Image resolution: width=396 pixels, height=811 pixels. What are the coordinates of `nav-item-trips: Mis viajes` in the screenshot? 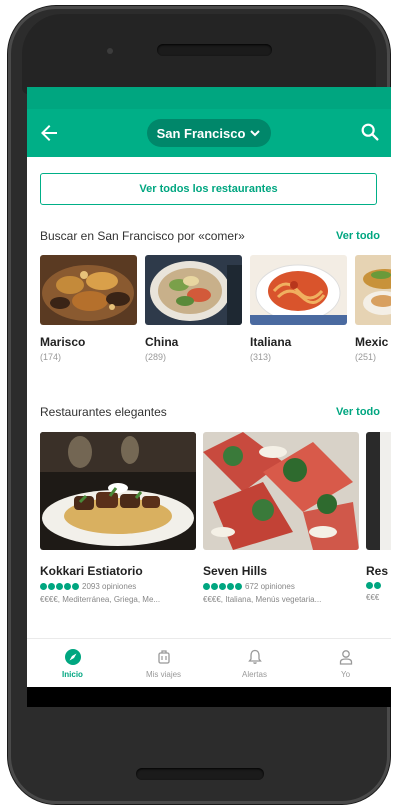 It's located at (163, 663).